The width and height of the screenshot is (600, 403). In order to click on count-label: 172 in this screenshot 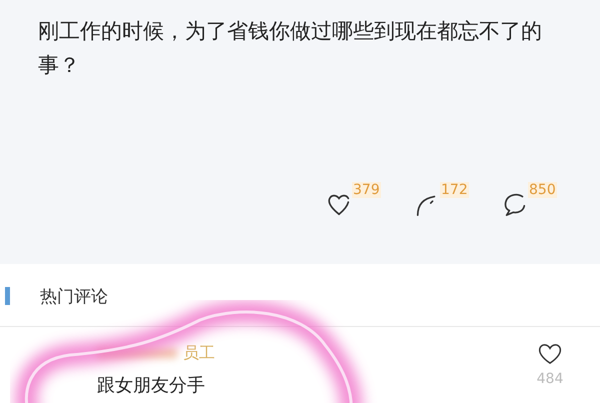, I will do `click(454, 190)`.